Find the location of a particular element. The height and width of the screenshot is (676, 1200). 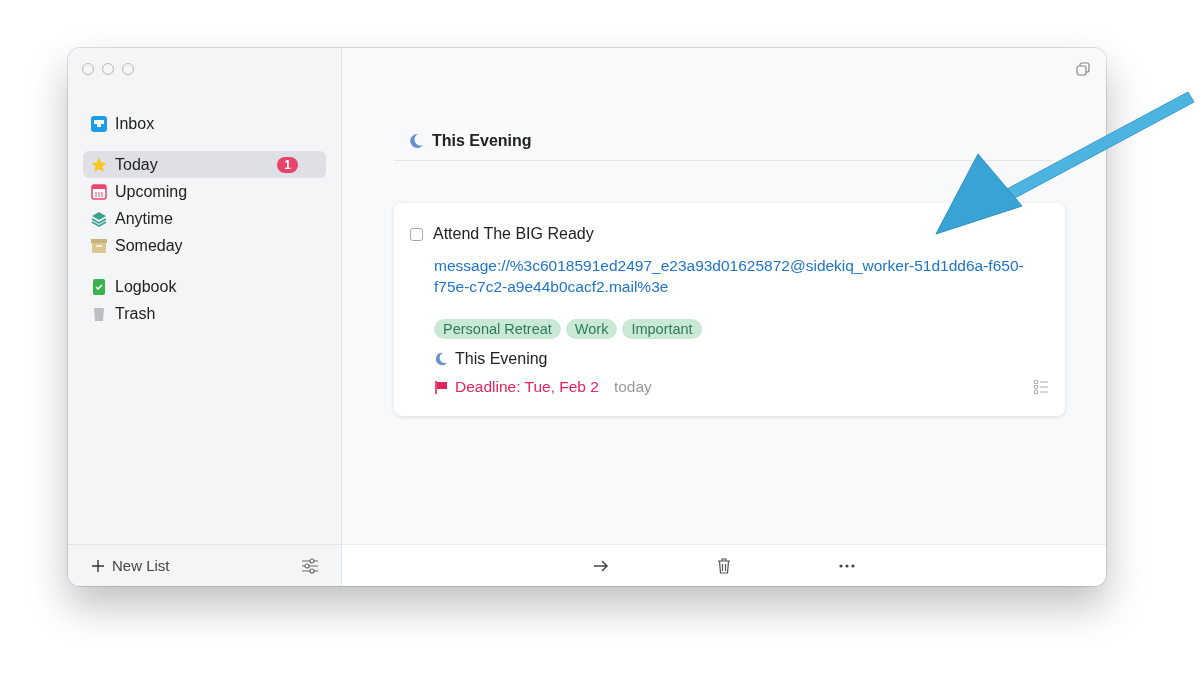

tray-icon is located at coordinates (99, 123).